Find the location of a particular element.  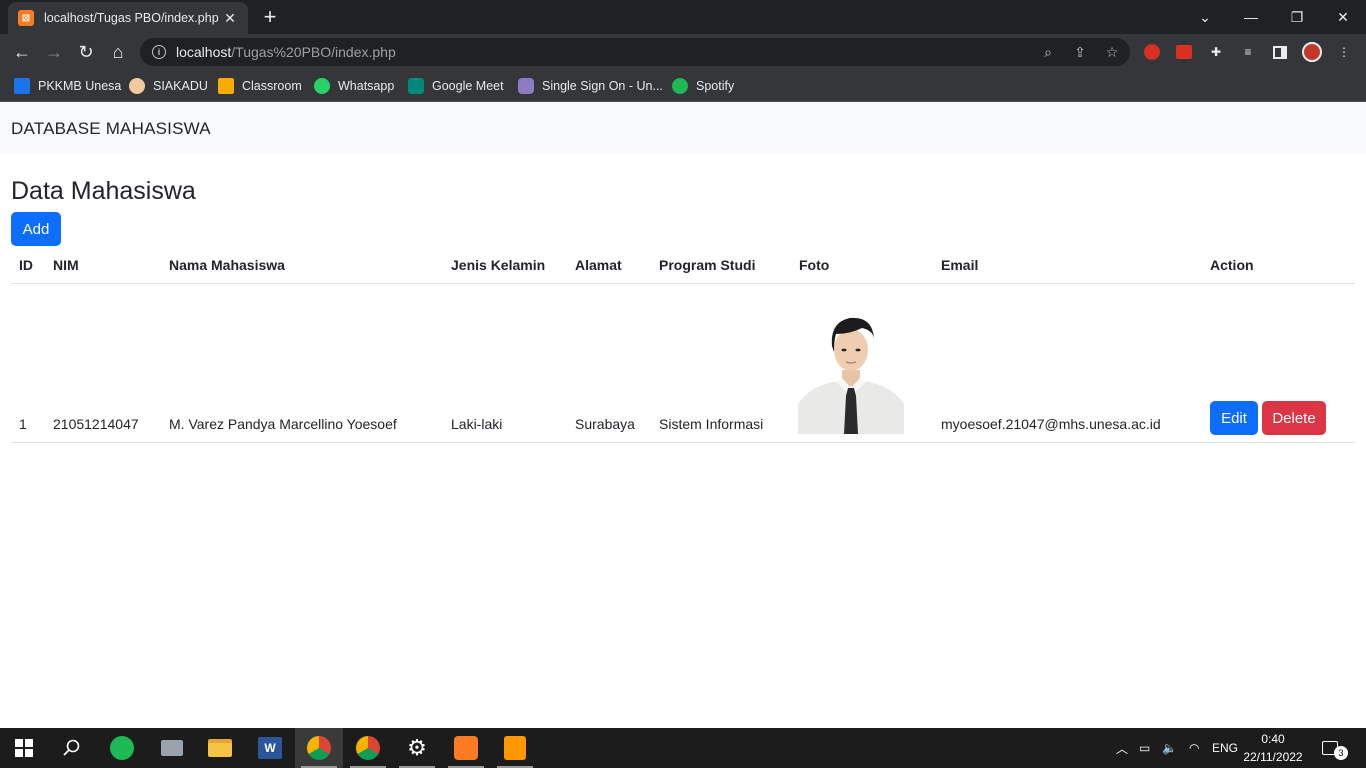

sso-icon is located at coordinates (526, 86).